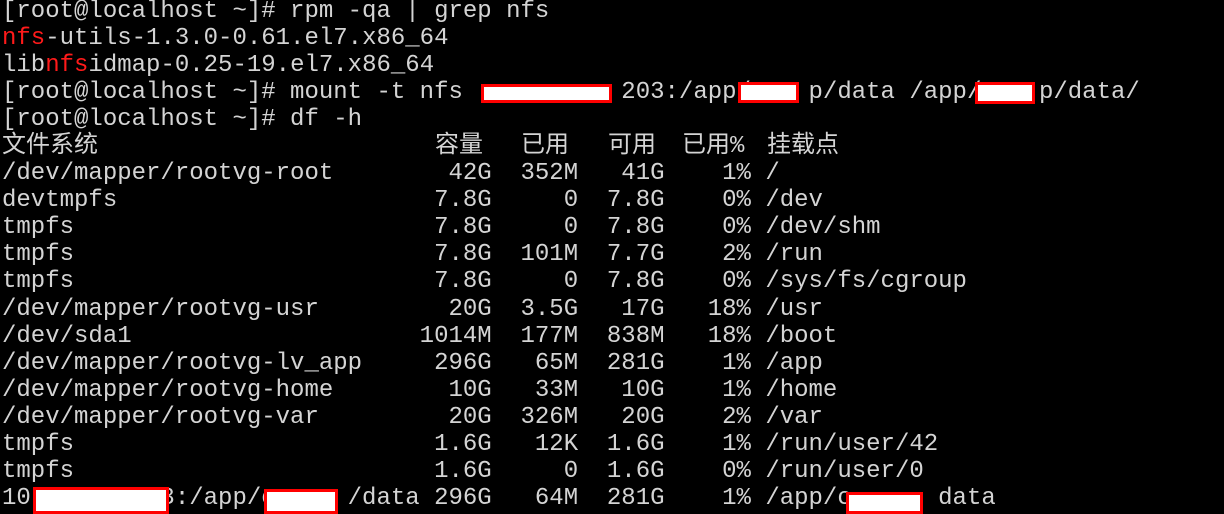 This screenshot has width=1224, height=514. Describe the element at coordinates (24, 65) in the screenshot. I see `package-prefix: lib` at that location.